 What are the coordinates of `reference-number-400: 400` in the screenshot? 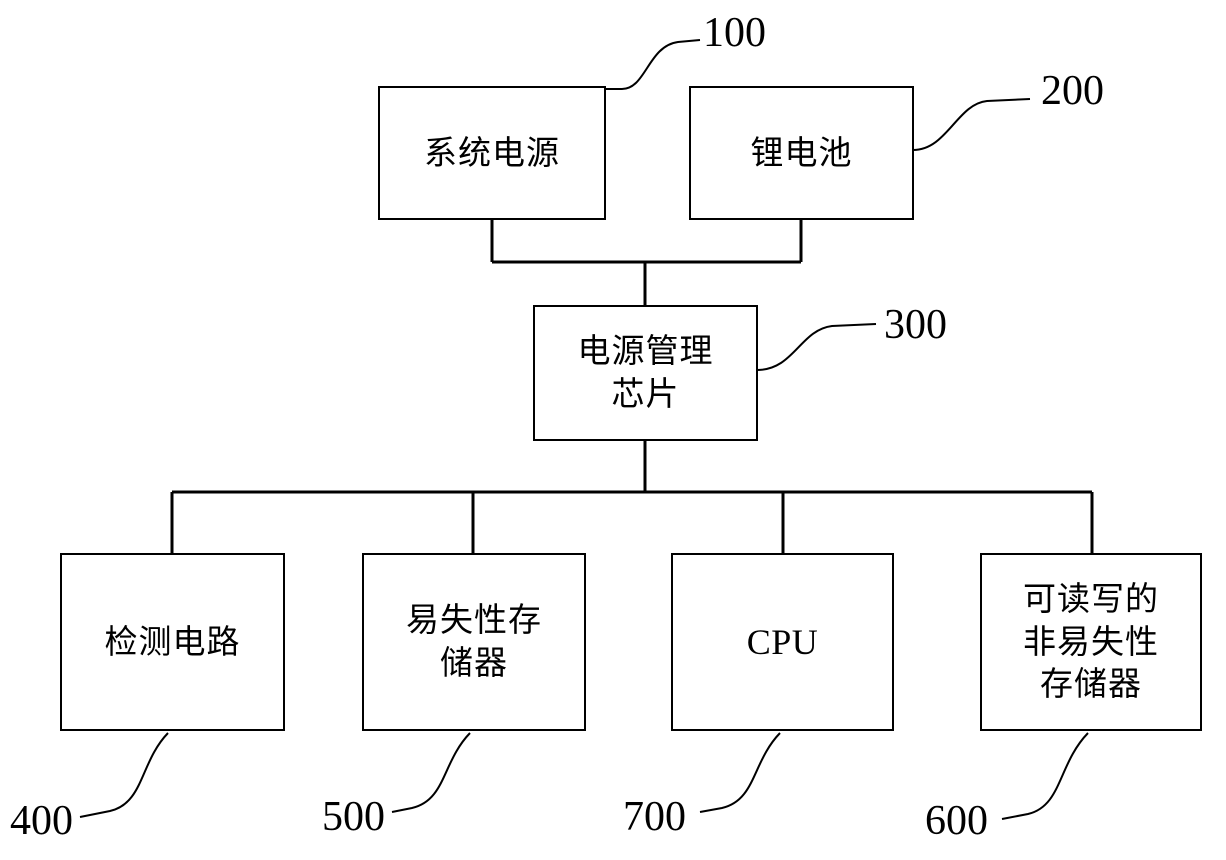 It's located at (41, 821).